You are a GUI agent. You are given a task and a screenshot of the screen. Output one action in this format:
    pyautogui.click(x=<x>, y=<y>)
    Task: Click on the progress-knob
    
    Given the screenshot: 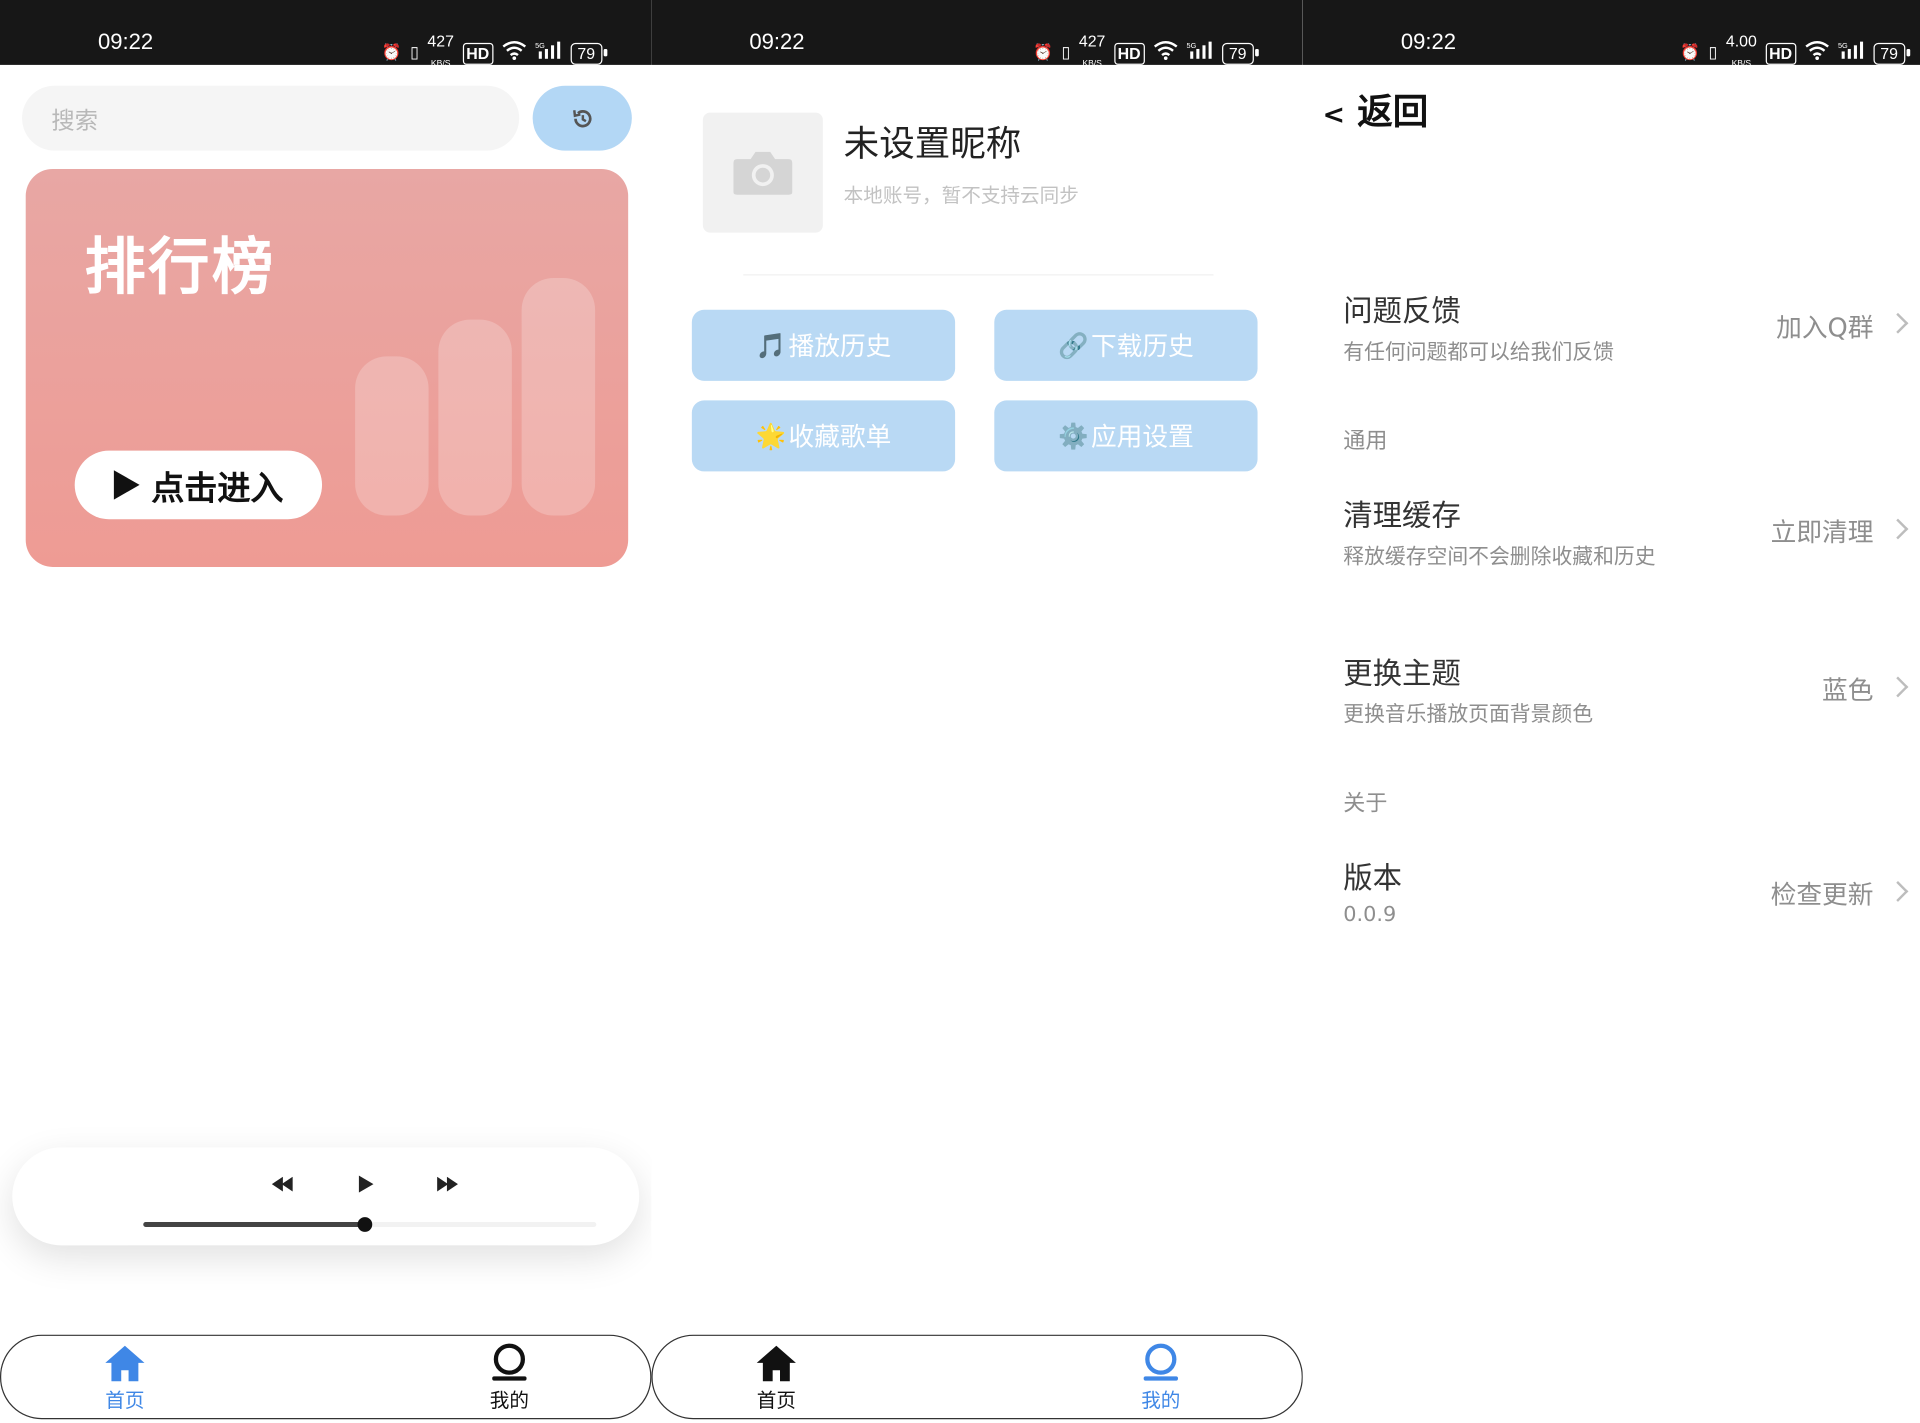 What is the action you would take?
    pyautogui.click(x=365, y=1224)
    